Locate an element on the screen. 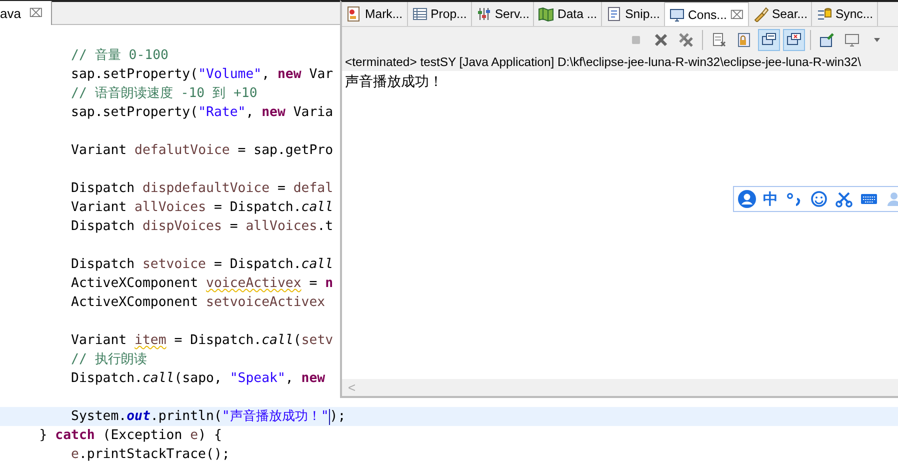 The width and height of the screenshot is (898, 472). editor-tab: ava ⌧ is located at coordinates (26, 13).